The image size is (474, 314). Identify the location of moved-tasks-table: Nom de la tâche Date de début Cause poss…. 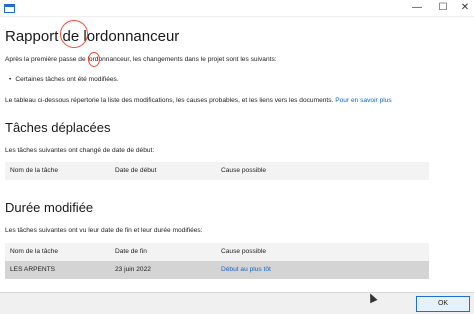
(217, 171).